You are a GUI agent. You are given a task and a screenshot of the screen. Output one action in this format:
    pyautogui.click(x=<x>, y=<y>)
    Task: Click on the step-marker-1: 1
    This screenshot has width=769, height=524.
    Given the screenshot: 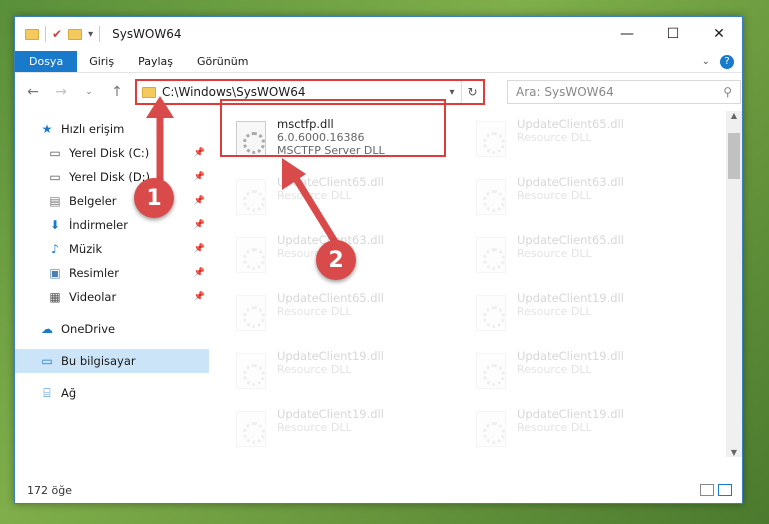 What is the action you would take?
    pyautogui.click(x=154, y=198)
    